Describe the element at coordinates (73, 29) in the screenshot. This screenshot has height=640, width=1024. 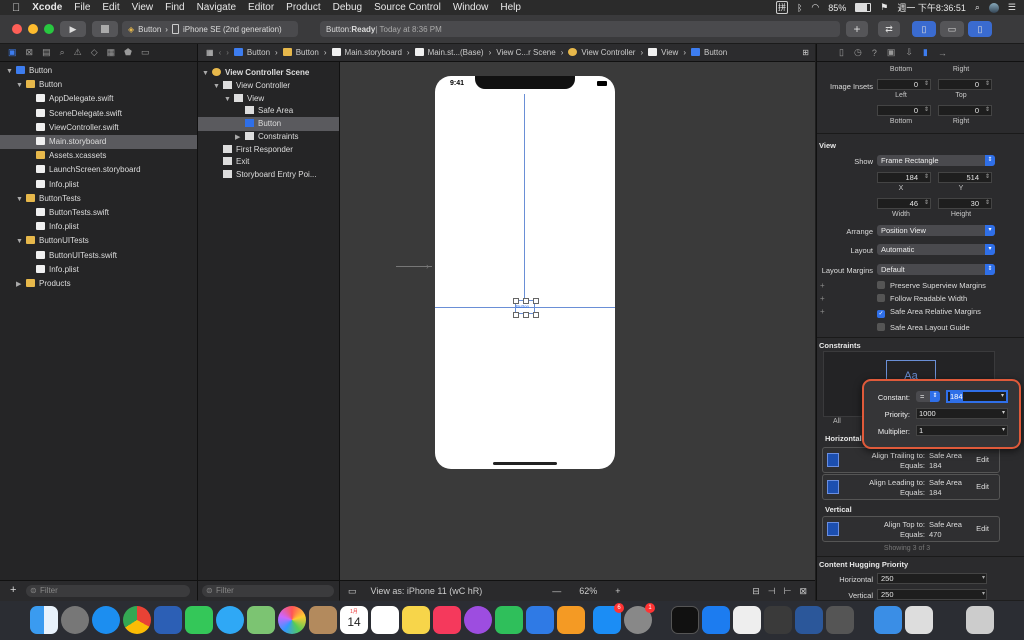
I see `run-button: ▶` at that location.